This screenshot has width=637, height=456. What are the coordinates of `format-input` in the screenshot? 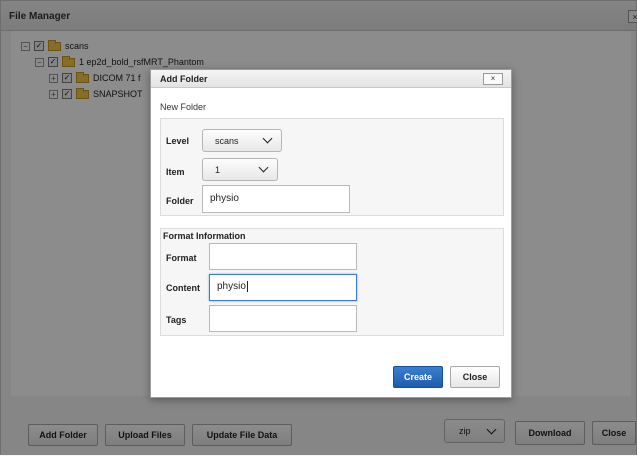 It's located at (283, 256).